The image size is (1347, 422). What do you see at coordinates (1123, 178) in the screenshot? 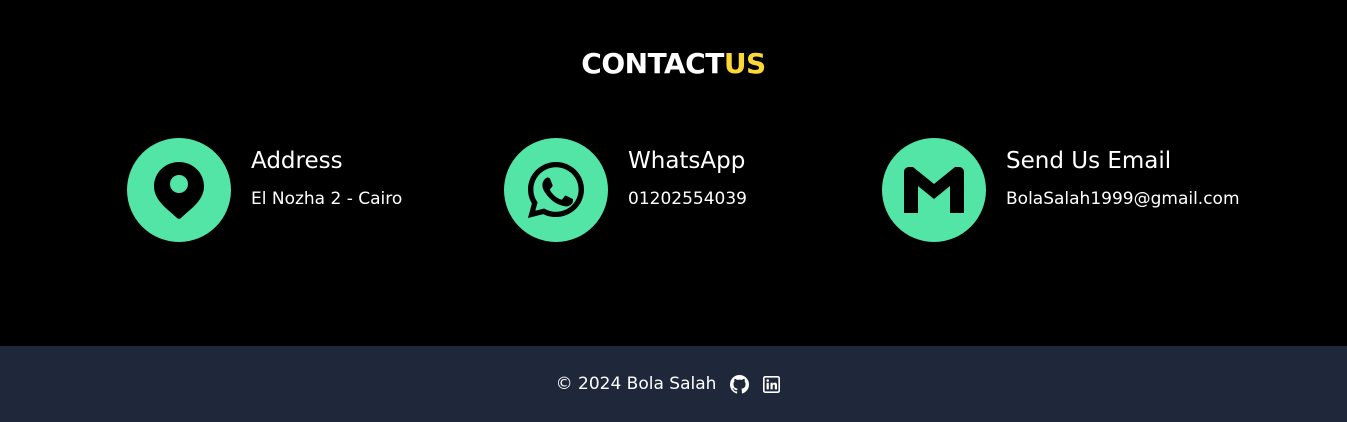
I see `email-text: Send Us Email BolaSalah1999@gmail.com` at bounding box center [1123, 178].